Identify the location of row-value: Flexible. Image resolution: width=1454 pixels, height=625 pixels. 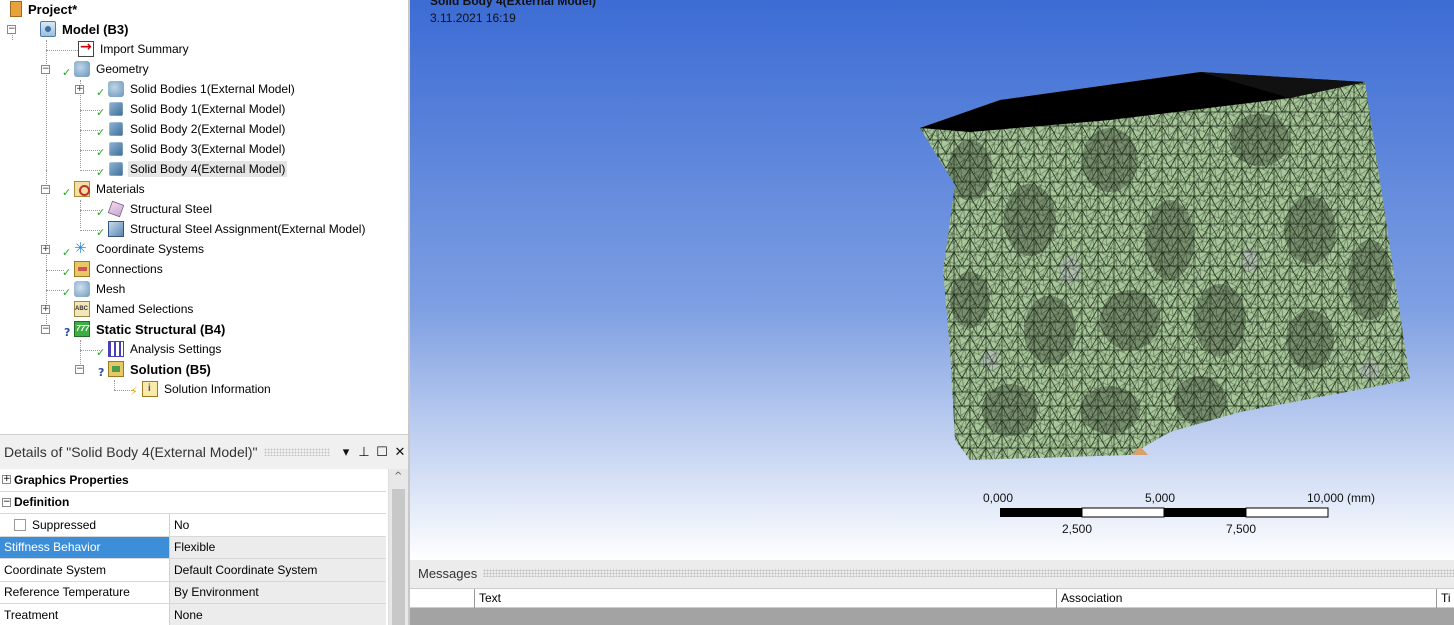
(278, 547).